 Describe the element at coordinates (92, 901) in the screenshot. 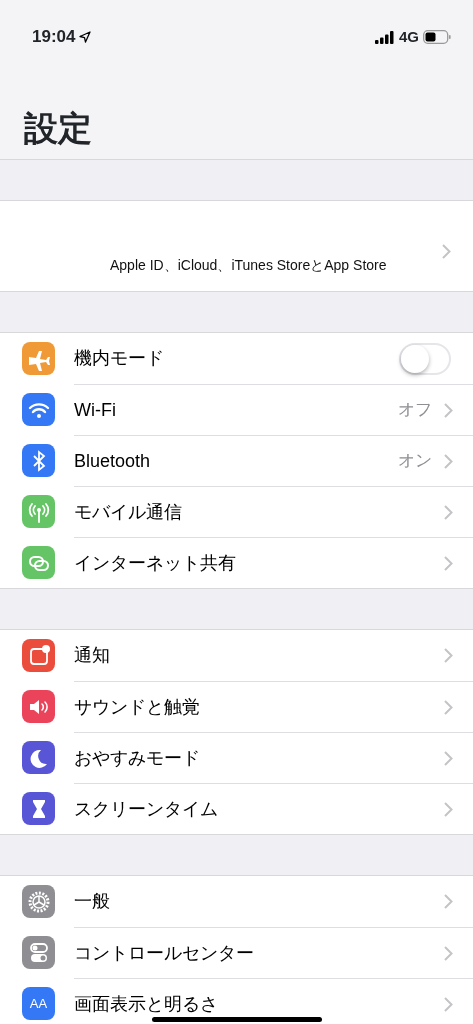

I see `row-label: 一般` at that location.